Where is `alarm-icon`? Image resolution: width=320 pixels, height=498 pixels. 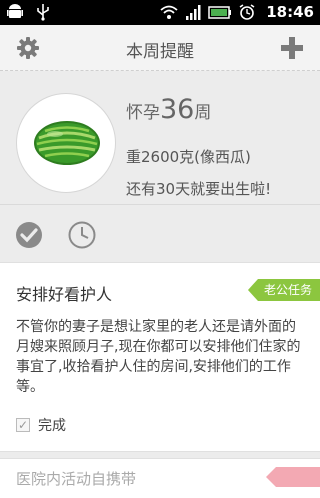 alarm-icon is located at coordinates (247, 12).